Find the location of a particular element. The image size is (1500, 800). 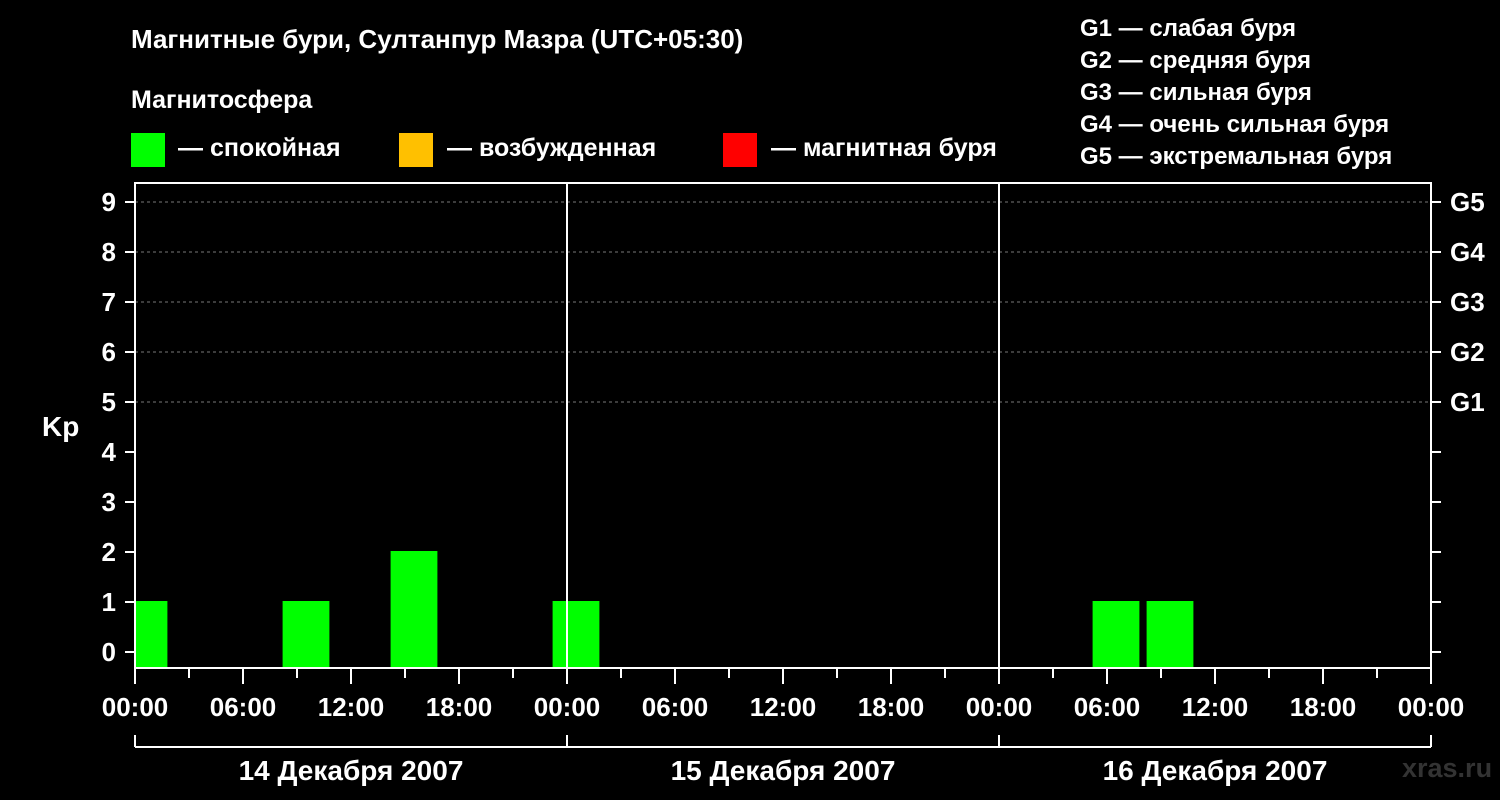

day-label: 15 Декабря 2007 is located at coordinates (783, 770).